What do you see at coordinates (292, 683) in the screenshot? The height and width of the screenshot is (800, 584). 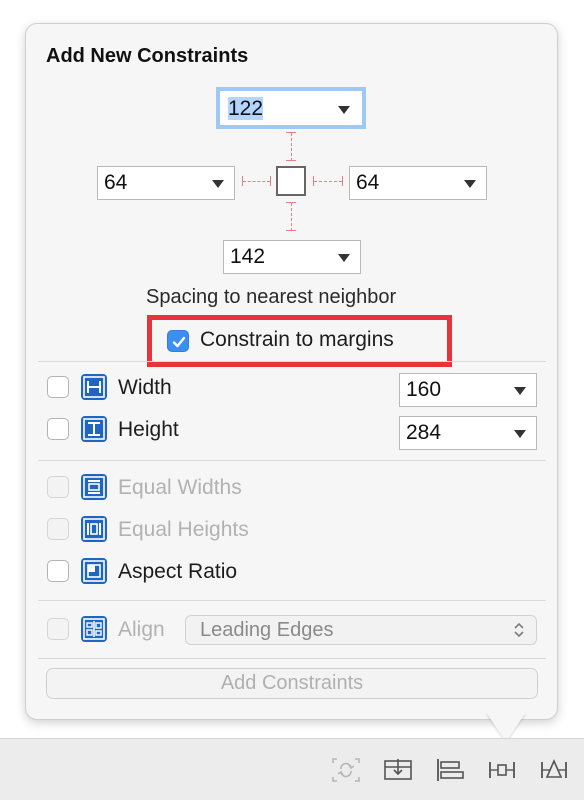 I see `add-constraints-button: Add Constraints` at bounding box center [292, 683].